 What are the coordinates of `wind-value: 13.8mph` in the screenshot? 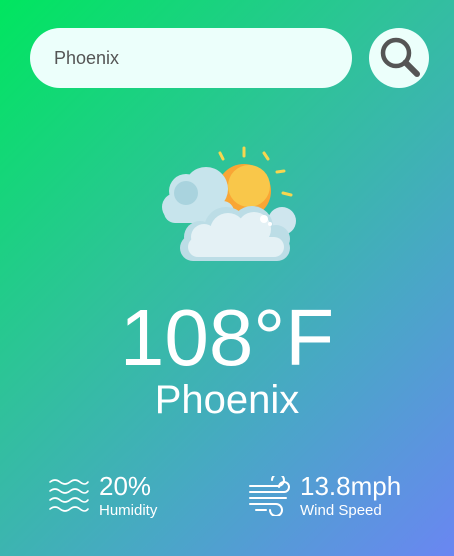 It's located at (351, 486).